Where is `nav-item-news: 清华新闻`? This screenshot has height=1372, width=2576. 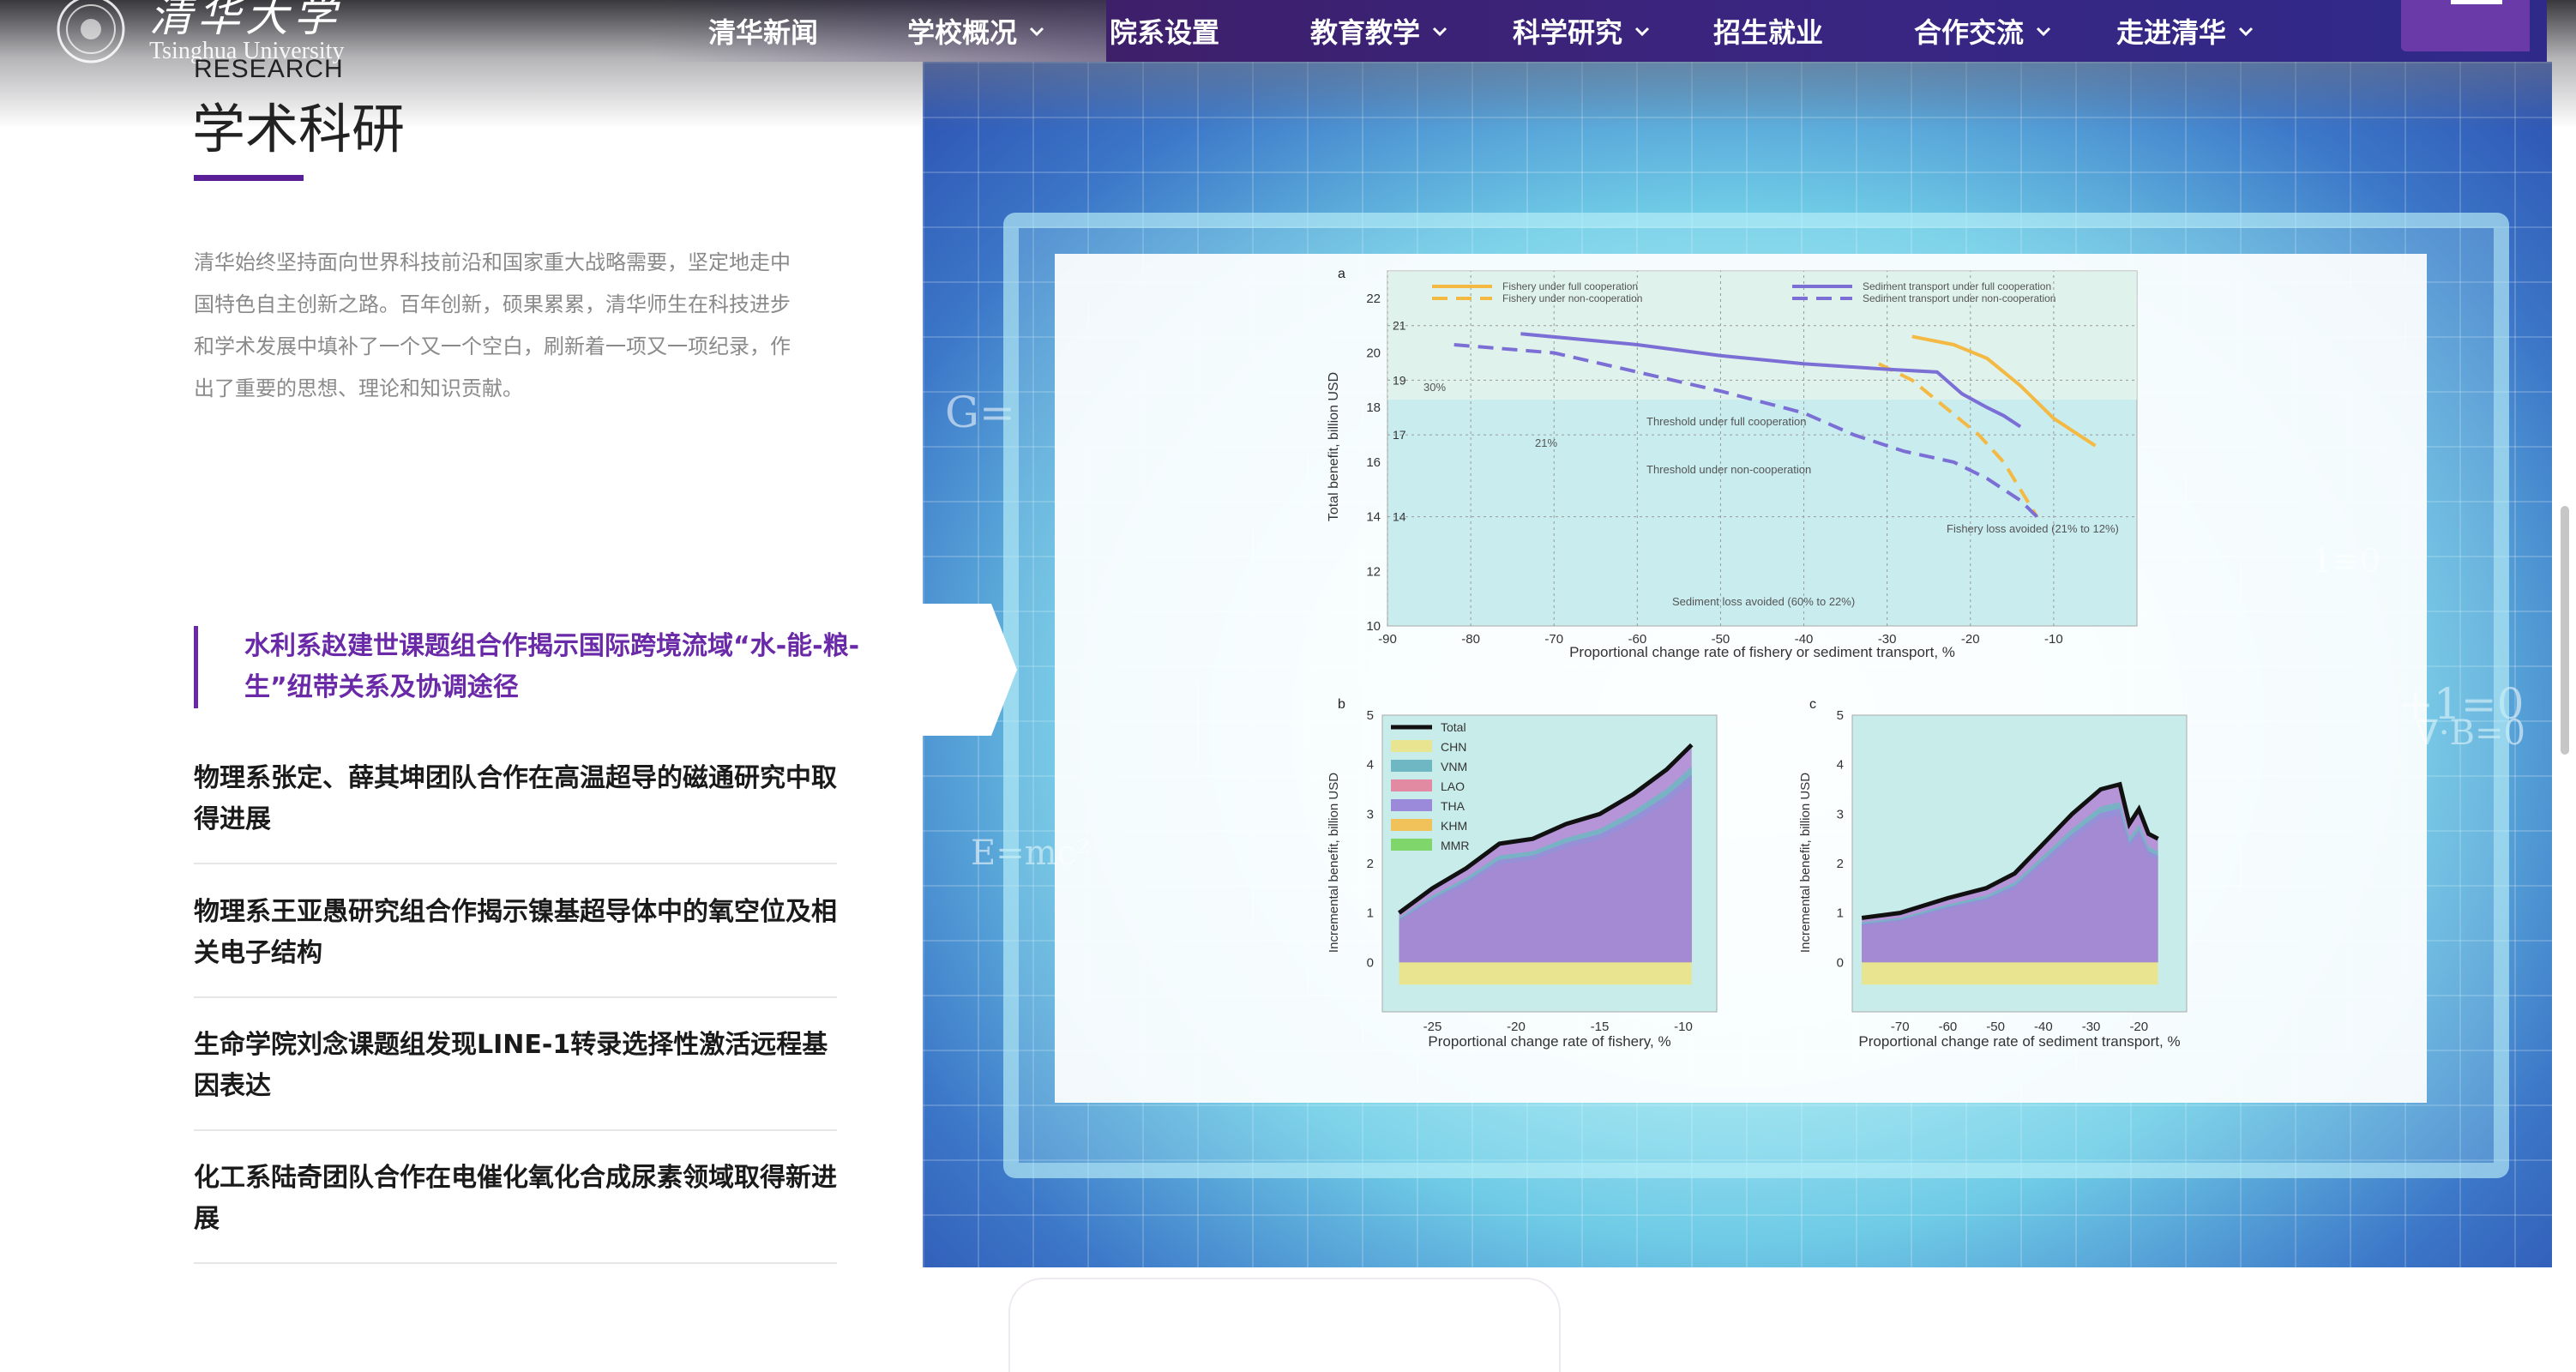 nav-item-news: 清华新闻 is located at coordinates (763, 30).